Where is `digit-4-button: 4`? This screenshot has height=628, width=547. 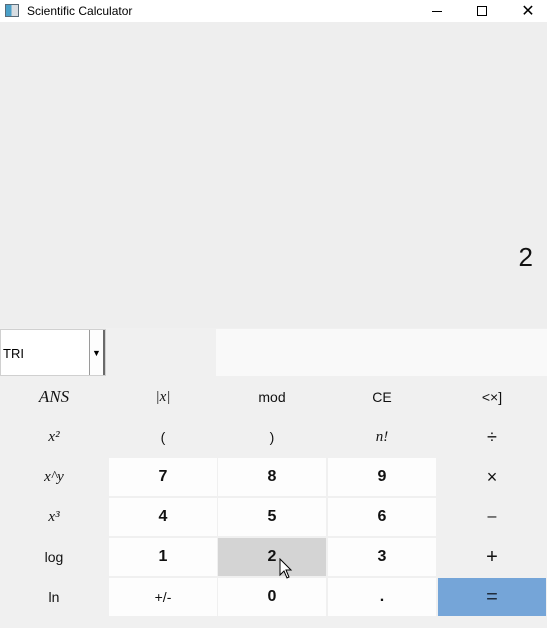 digit-4-button: 4 is located at coordinates (163, 517).